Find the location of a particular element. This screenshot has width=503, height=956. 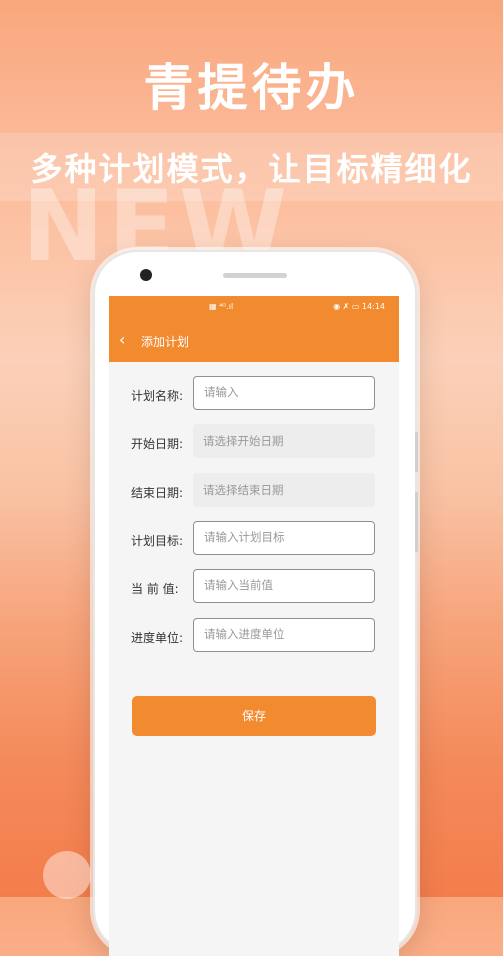

field-label: 开始日期: is located at coordinates (157, 444).